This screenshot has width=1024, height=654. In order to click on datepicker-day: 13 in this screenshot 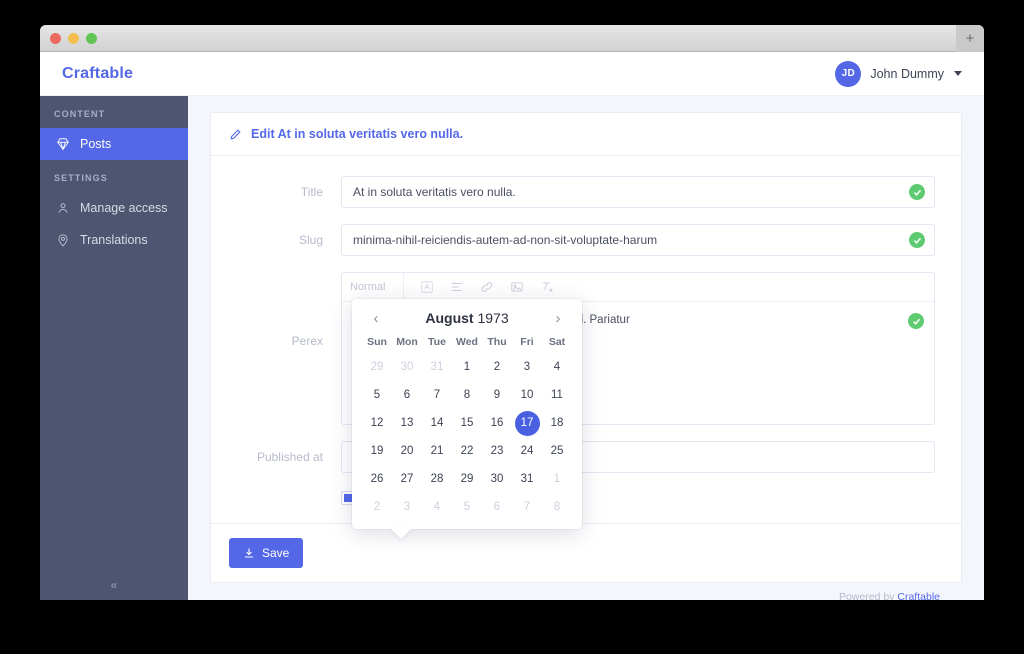, I will do `click(407, 423)`.